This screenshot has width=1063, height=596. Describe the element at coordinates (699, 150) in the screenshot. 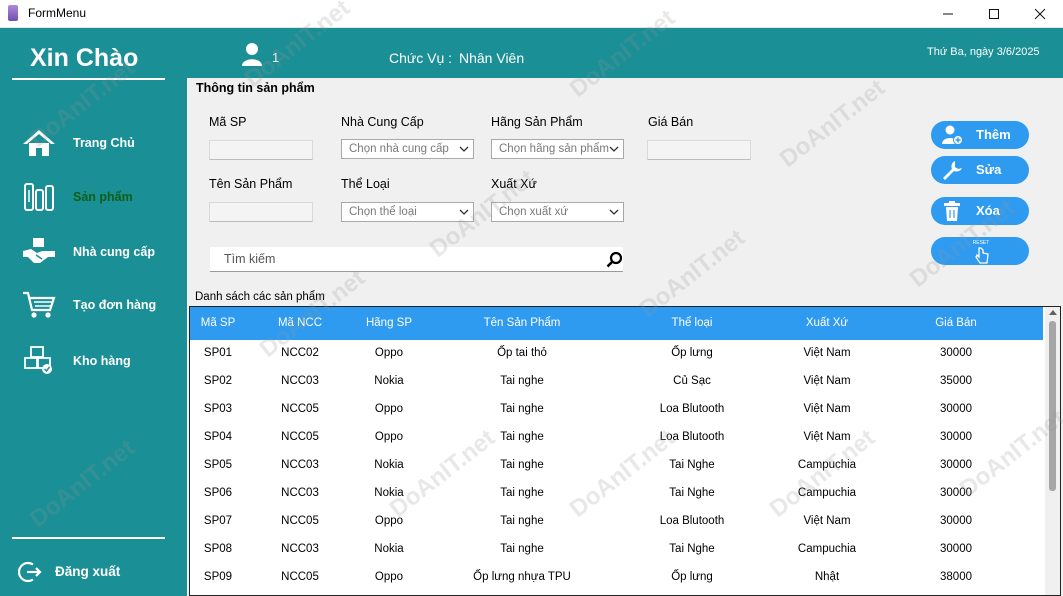

I see `gia-ban-field` at that location.